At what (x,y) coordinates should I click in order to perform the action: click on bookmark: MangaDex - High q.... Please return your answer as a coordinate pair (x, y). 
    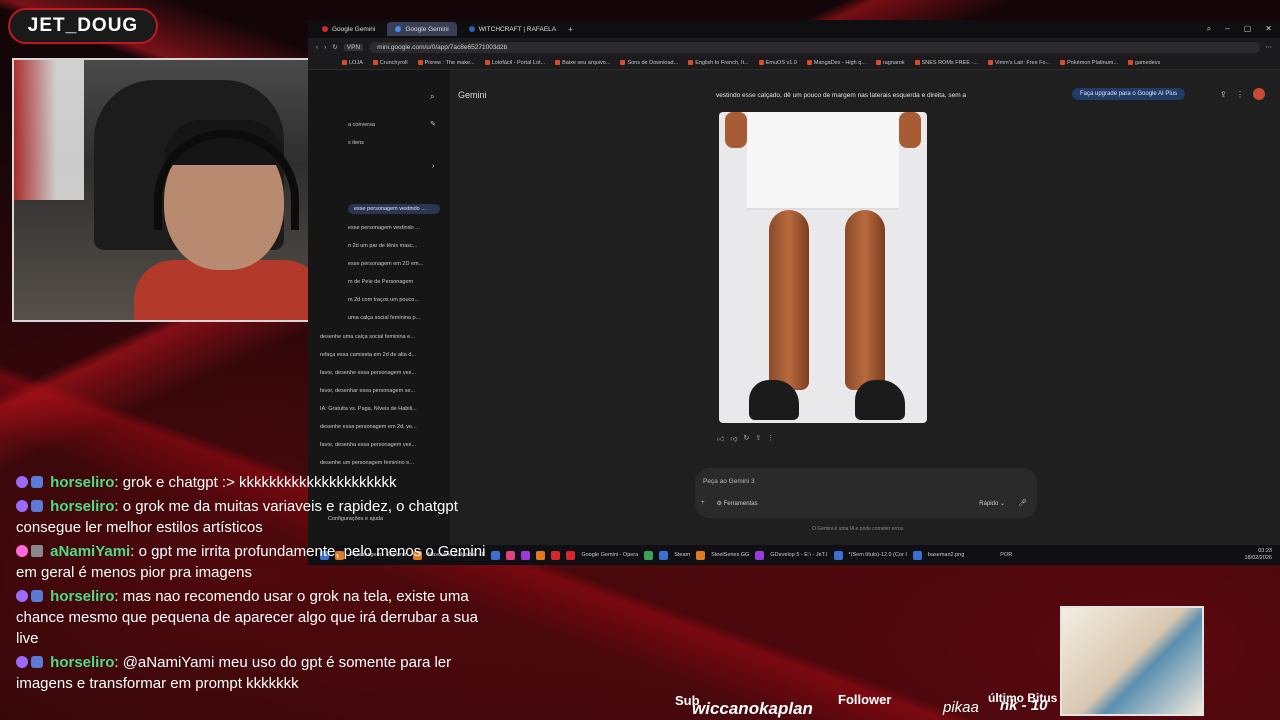
    Looking at the image, I should click on (836, 63).